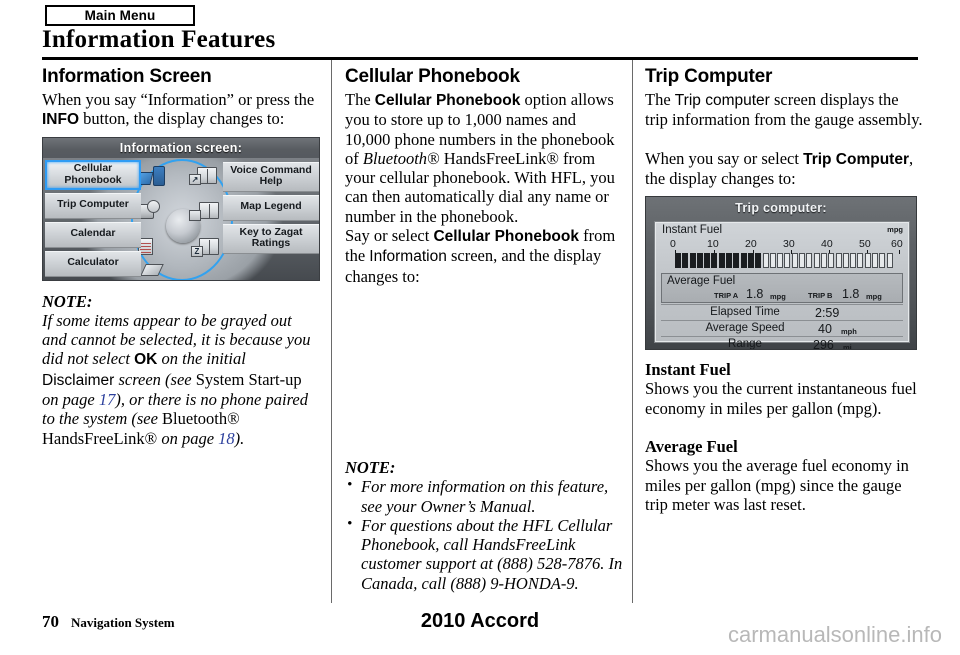 The height and width of the screenshot is (655, 960). What do you see at coordinates (745, 344) in the screenshot?
I see `range-label: Range` at bounding box center [745, 344].